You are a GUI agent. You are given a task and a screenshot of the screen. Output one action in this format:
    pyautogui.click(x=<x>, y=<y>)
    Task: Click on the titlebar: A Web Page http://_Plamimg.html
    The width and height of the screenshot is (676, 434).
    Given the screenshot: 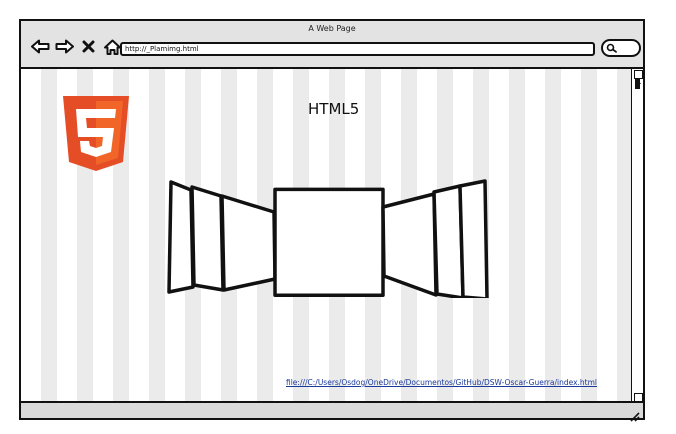 What is the action you would take?
    pyautogui.click(x=332, y=45)
    